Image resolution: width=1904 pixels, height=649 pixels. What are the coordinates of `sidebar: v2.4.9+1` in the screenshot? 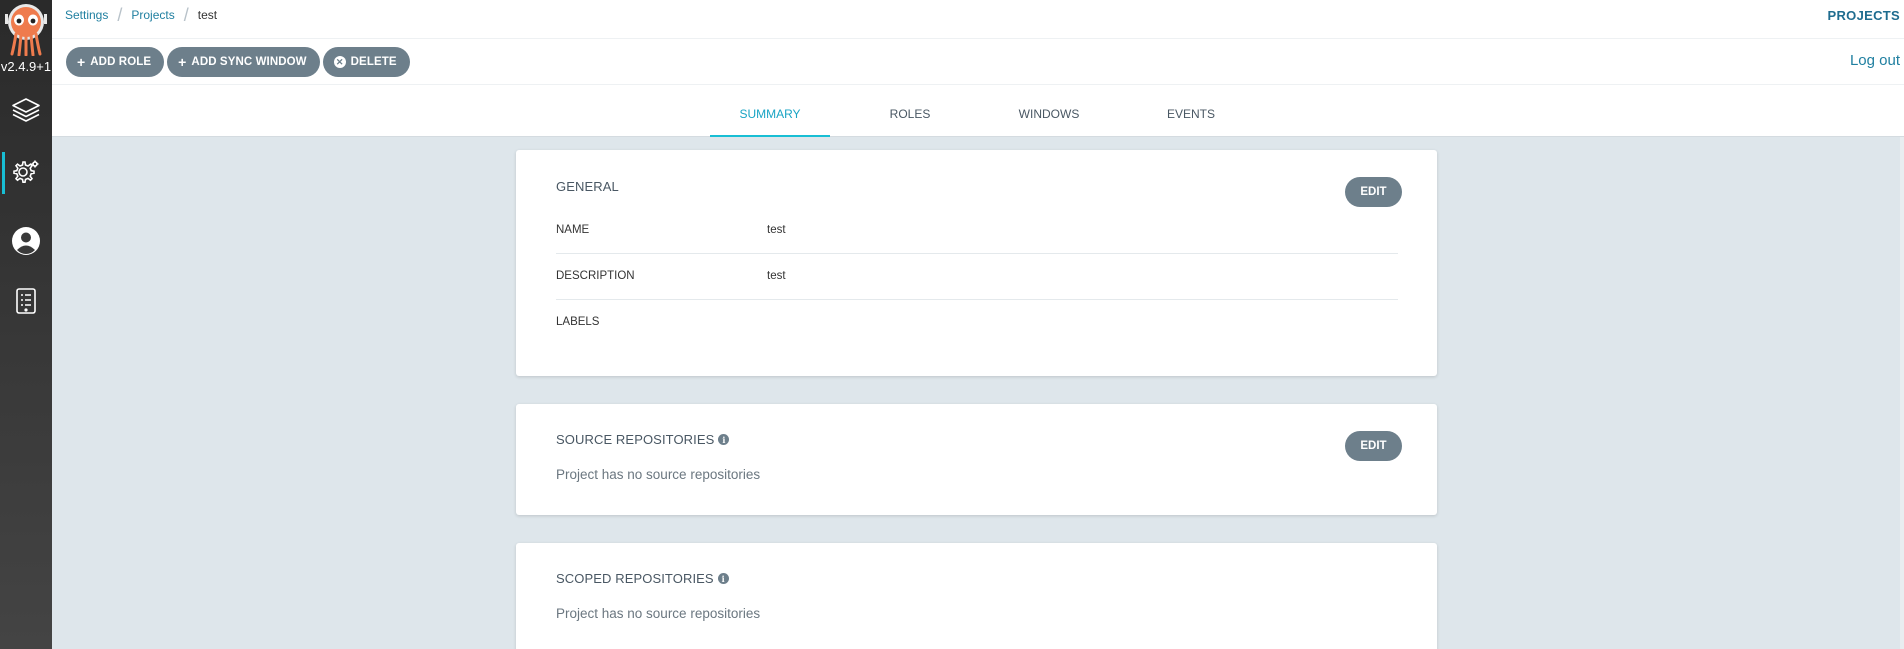 It's located at (26, 324).